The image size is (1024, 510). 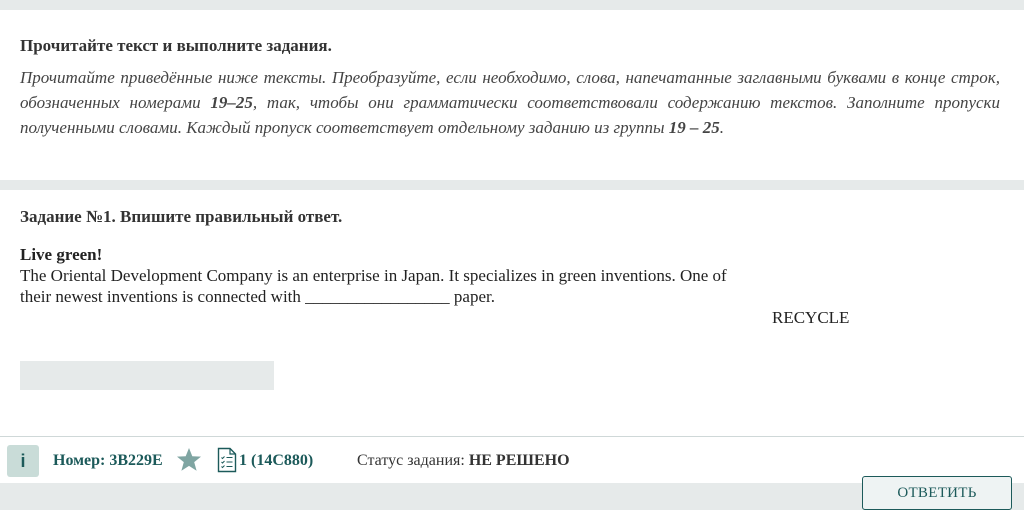 I want to click on submit-button: ОТВЕТИТЬ, so click(x=937, y=493).